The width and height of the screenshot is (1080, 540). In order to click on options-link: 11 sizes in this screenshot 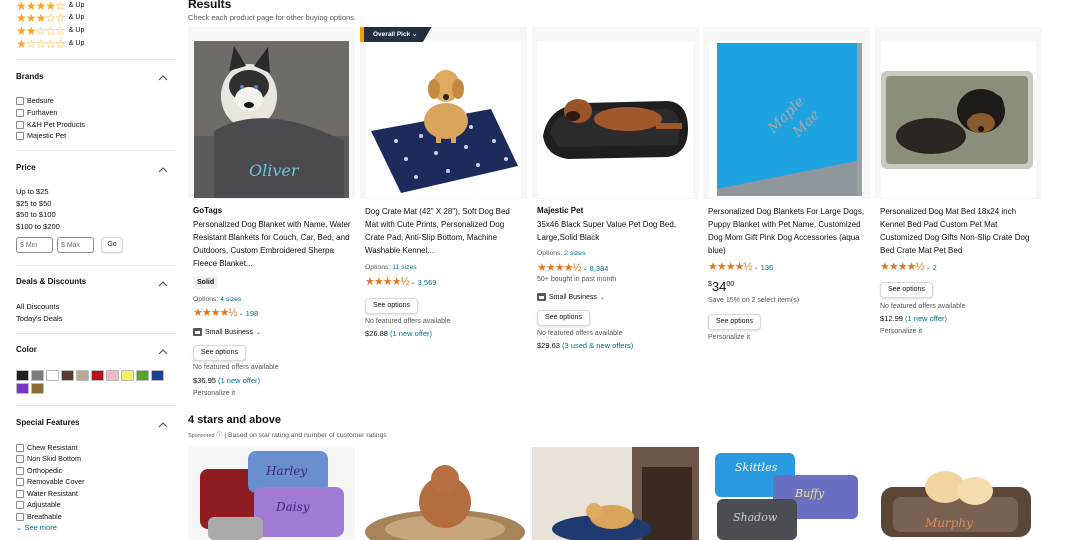, I will do `click(404, 267)`.